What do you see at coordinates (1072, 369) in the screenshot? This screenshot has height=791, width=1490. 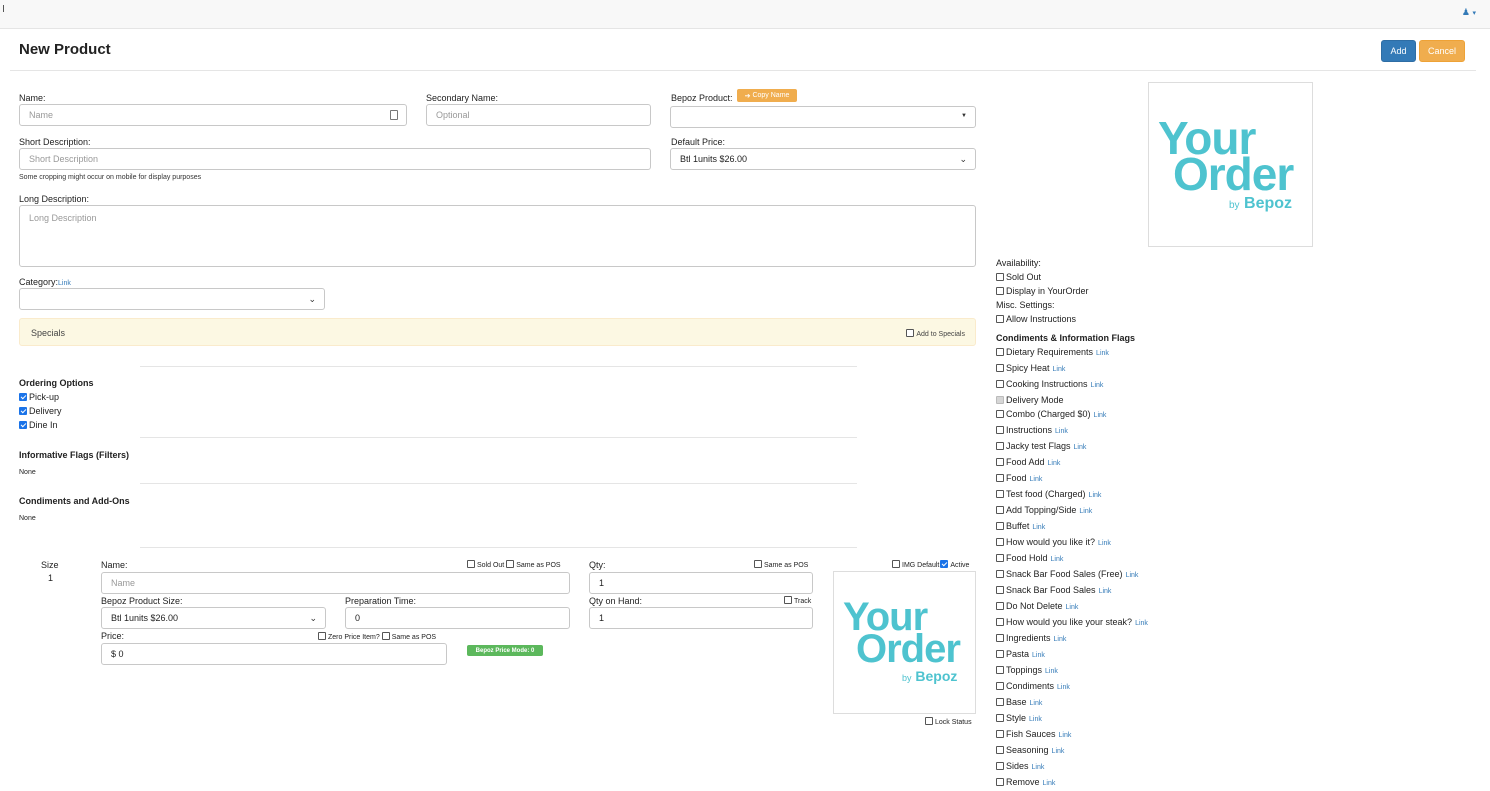 I see `flag-item: Spicy Heat Link` at bounding box center [1072, 369].